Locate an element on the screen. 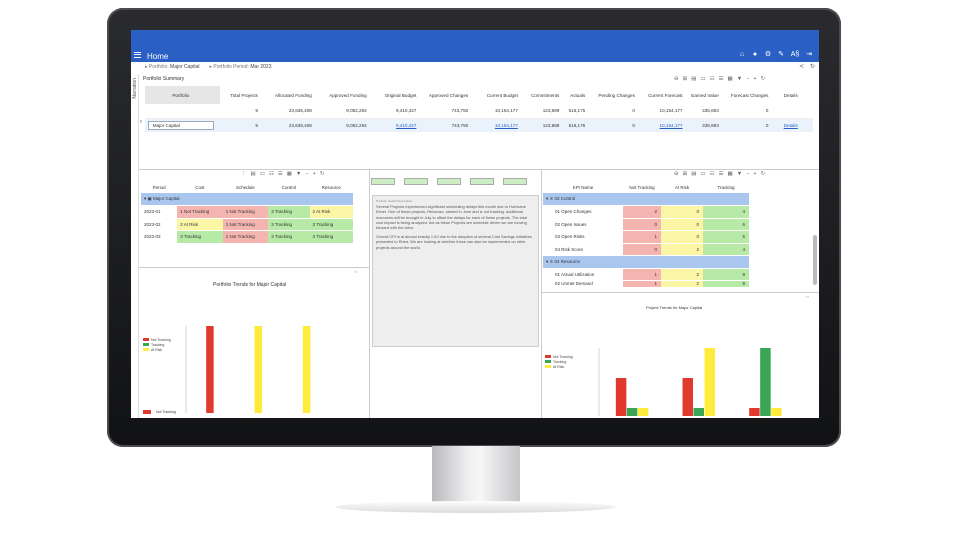 This screenshot has width=980, height=552. column-header: Approved Changes is located at coordinates (445, 95).